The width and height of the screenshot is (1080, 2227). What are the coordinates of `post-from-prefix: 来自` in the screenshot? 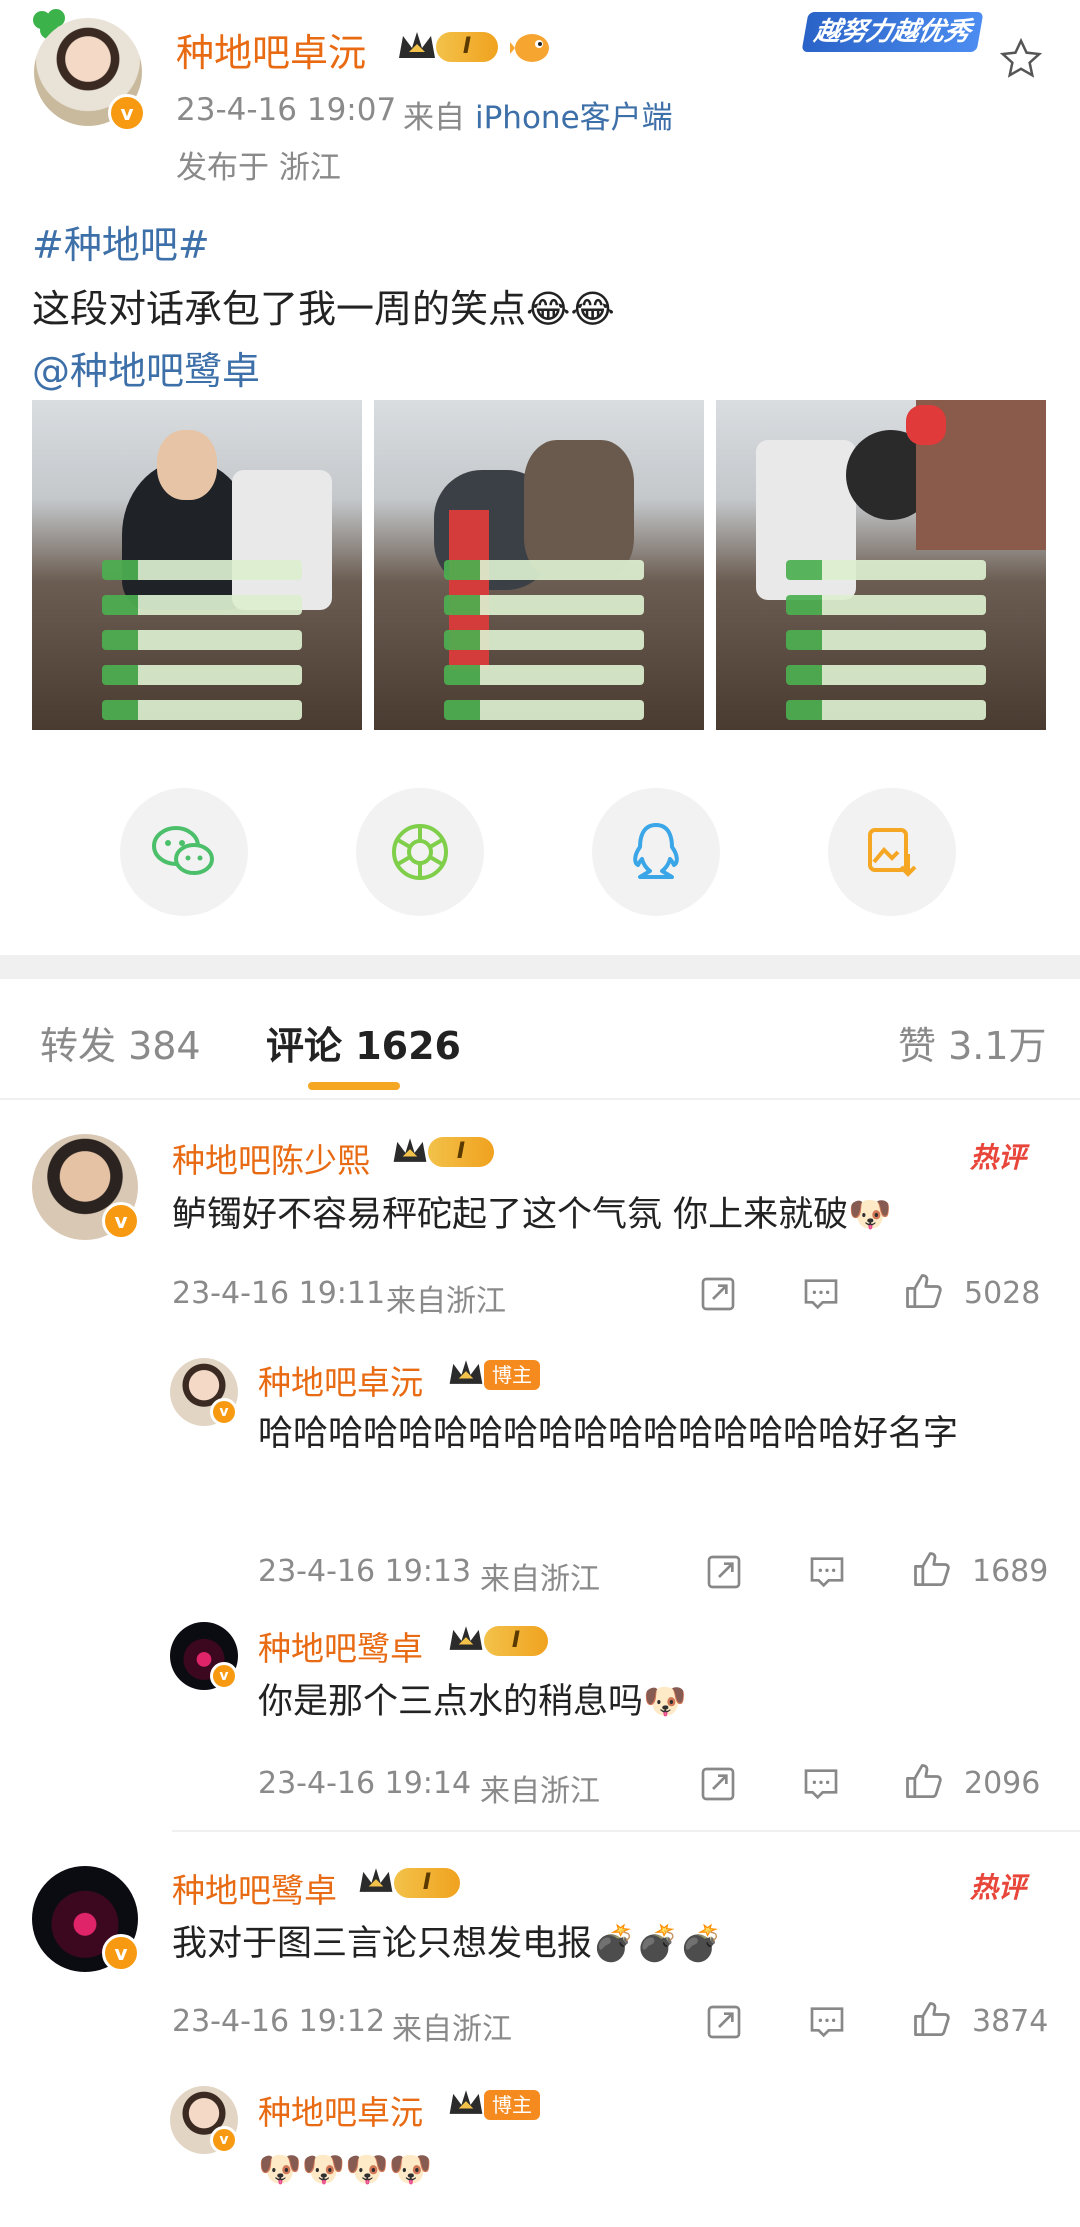 It's located at (434, 118).